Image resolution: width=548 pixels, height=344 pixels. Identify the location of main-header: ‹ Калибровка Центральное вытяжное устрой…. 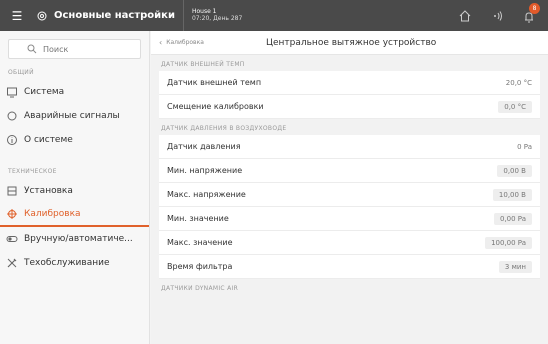
(349, 43).